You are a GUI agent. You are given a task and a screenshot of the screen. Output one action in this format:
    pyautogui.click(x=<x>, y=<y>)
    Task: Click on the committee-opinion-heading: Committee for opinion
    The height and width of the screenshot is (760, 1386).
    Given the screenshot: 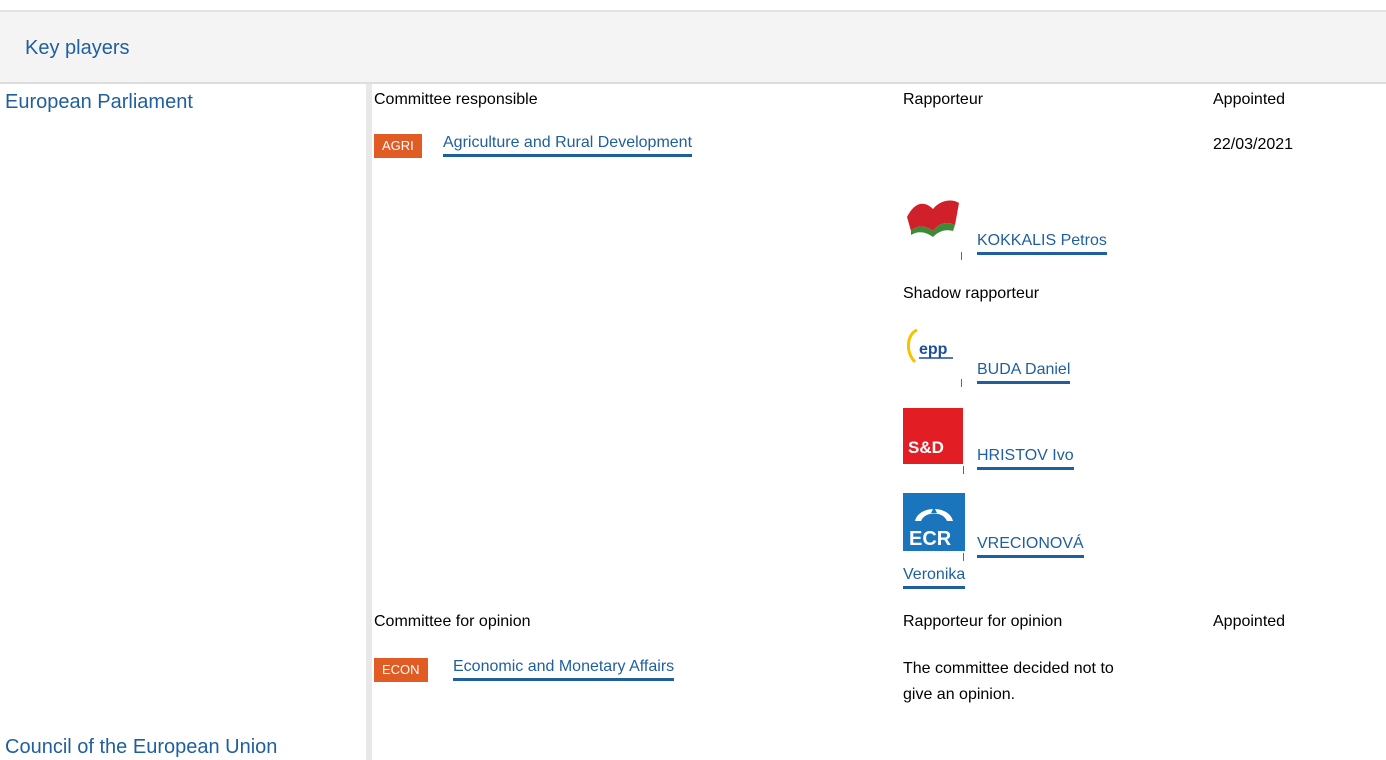 What is the action you would take?
    pyautogui.click(x=452, y=621)
    